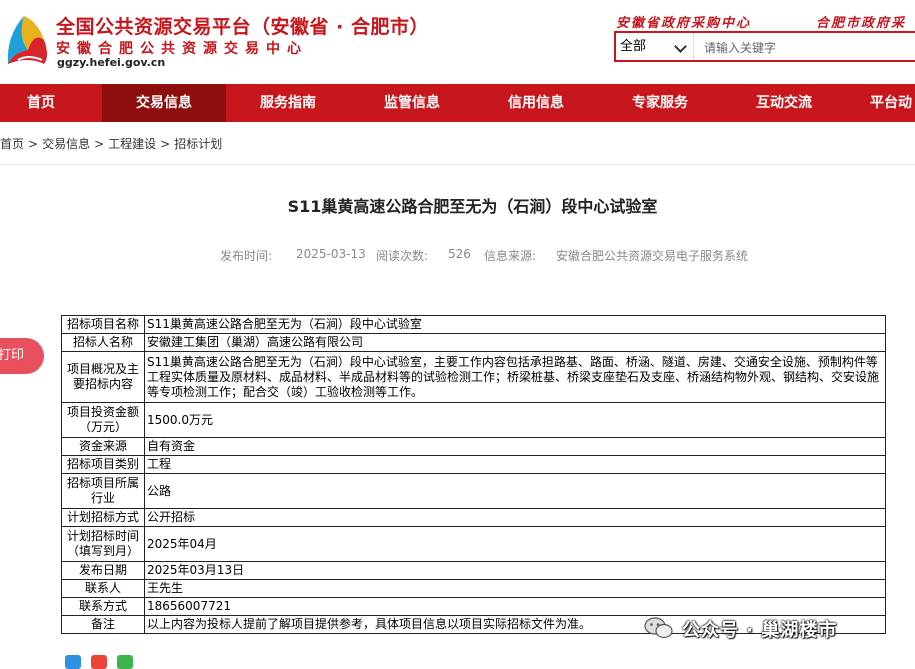 This screenshot has width=915, height=669. What do you see at coordinates (536, 103) in the screenshot?
I see `nav-credit-info: 信用信息` at bounding box center [536, 103].